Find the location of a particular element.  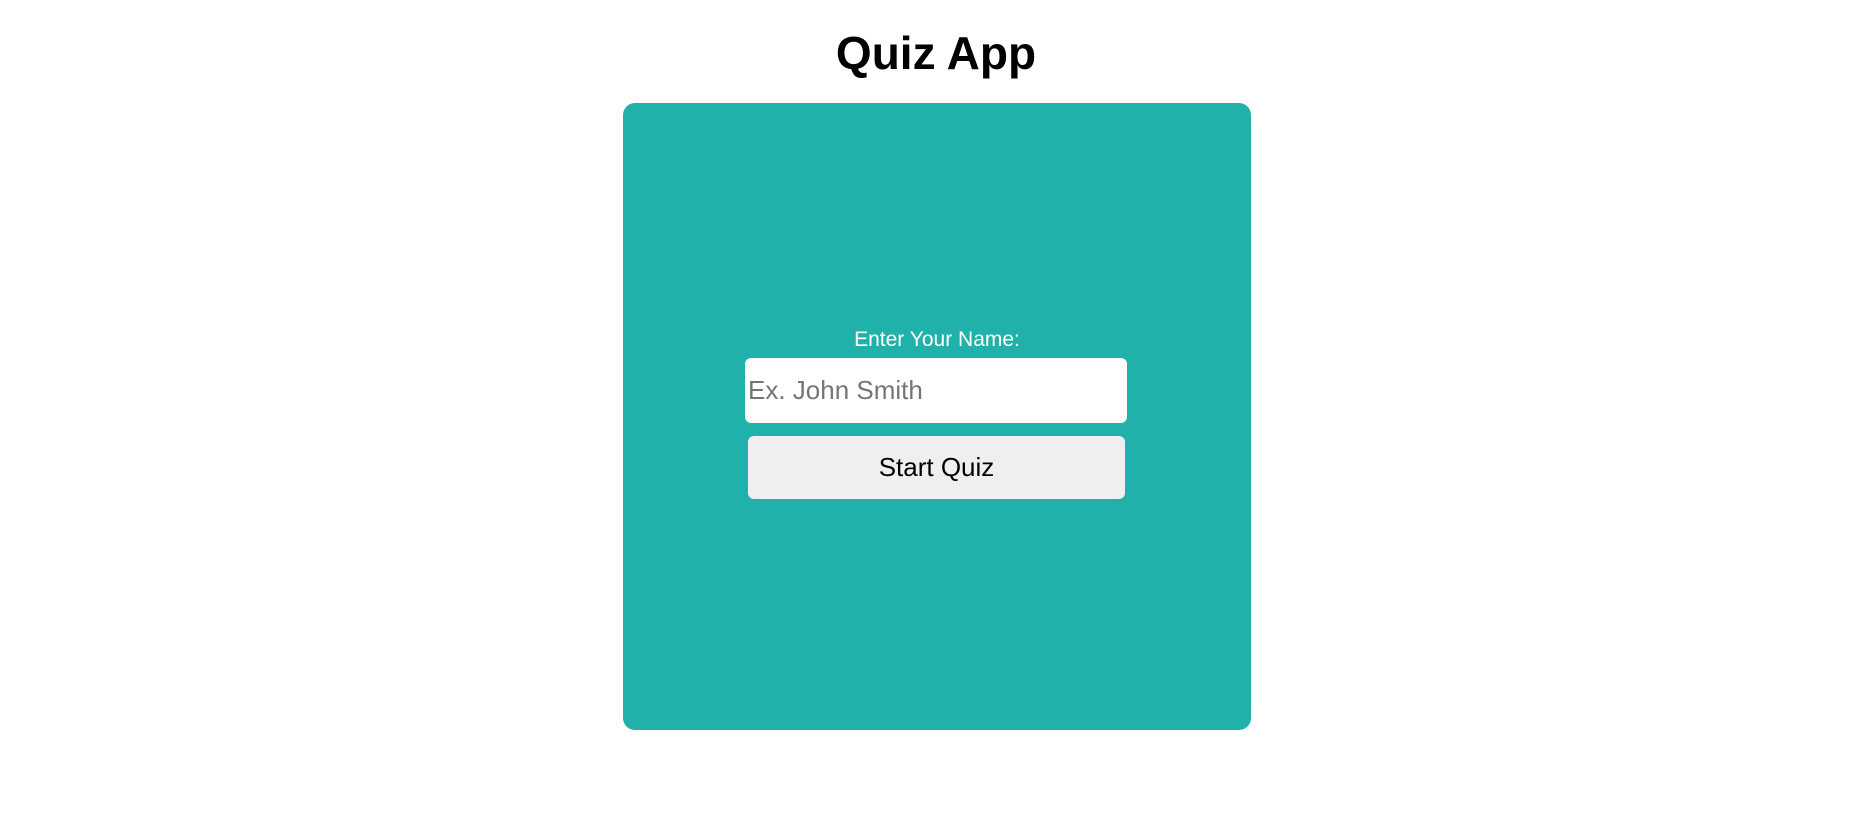

start-quiz-button: Start Quiz is located at coordinates (936, 467).